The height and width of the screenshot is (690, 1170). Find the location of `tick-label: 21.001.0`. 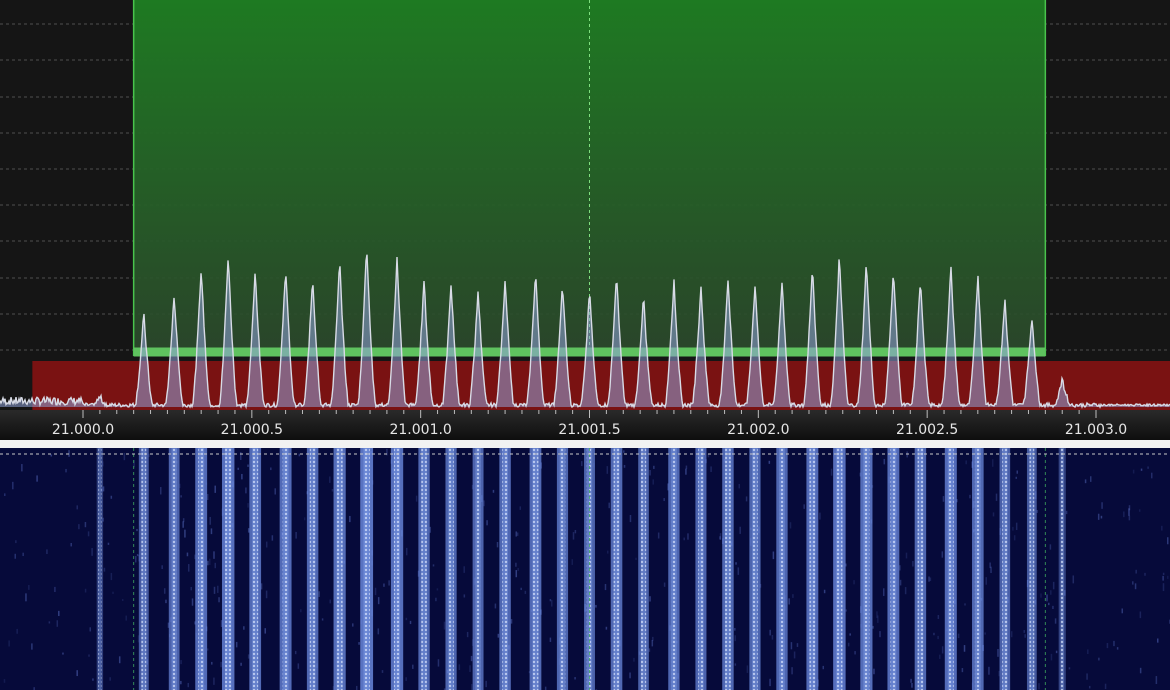

tick-label: 21.001.0 is located at coordinates (420, 430).